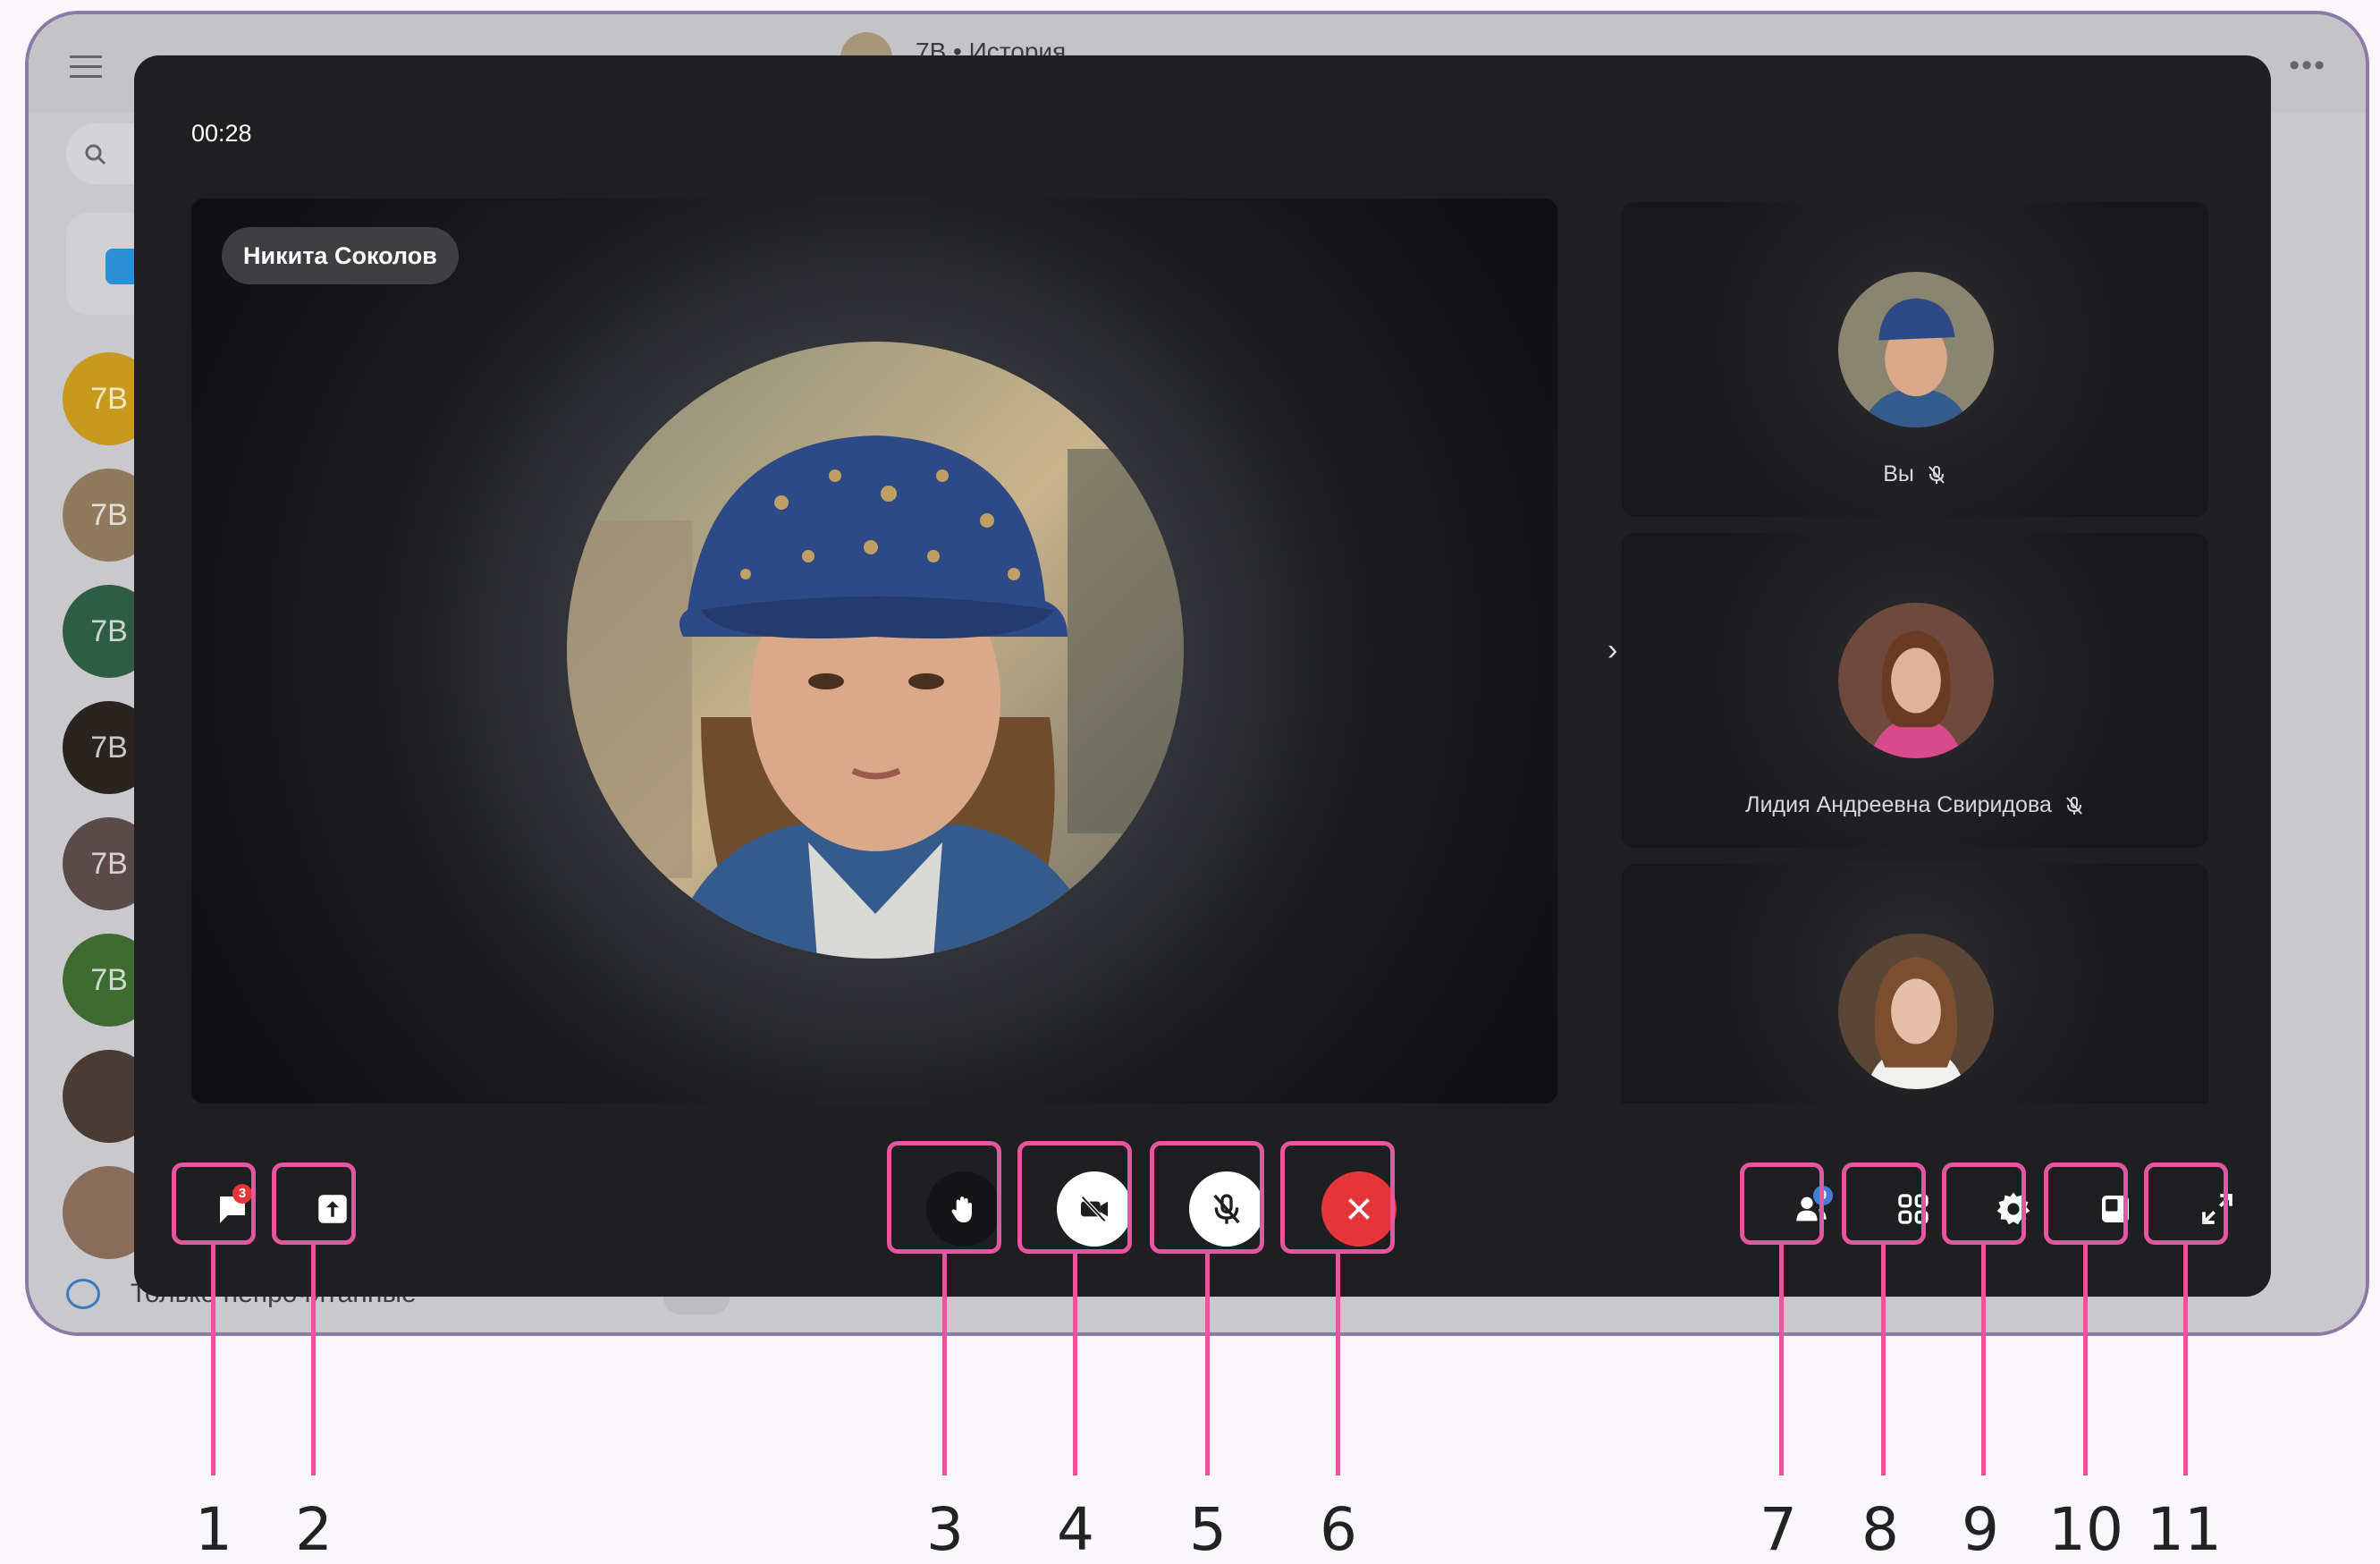 The height and width of the screenshot is (1564, 2380). Describe the element at coordinates (83, 1294) in the screenshot. I see `chat-filter-icon` at that location.